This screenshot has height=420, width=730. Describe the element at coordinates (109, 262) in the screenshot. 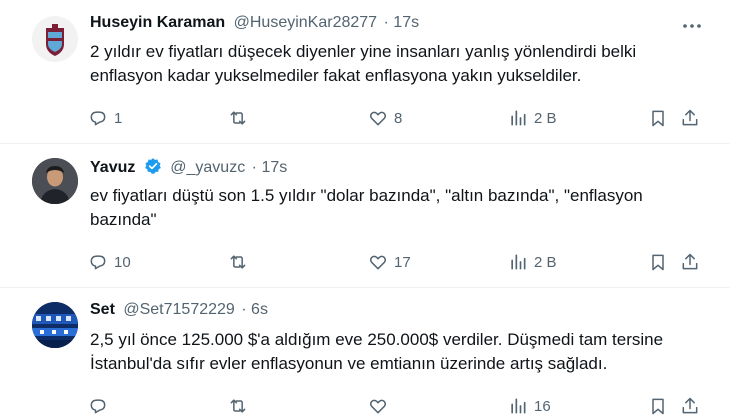

I see `reply-button: 10` at that location.